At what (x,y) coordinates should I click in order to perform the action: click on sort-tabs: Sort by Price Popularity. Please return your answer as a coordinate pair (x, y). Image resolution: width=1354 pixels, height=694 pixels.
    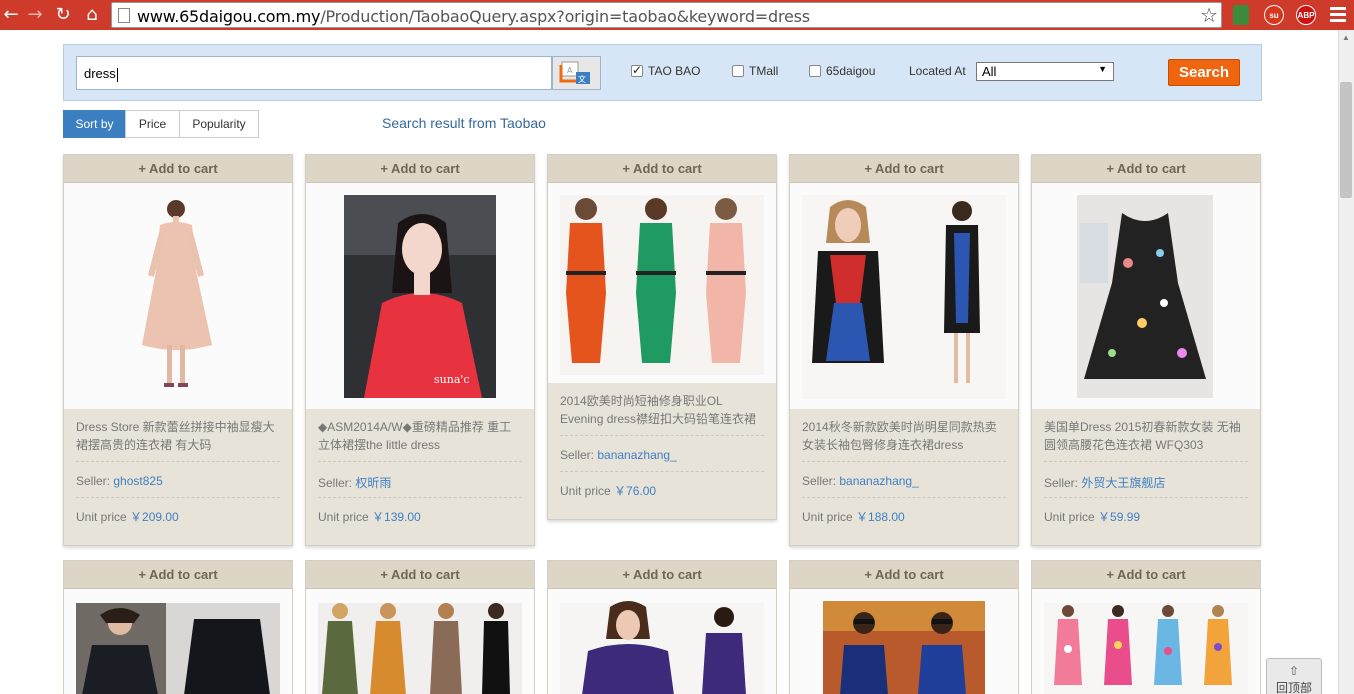
    Looking at the image, I should click on (161, 124).